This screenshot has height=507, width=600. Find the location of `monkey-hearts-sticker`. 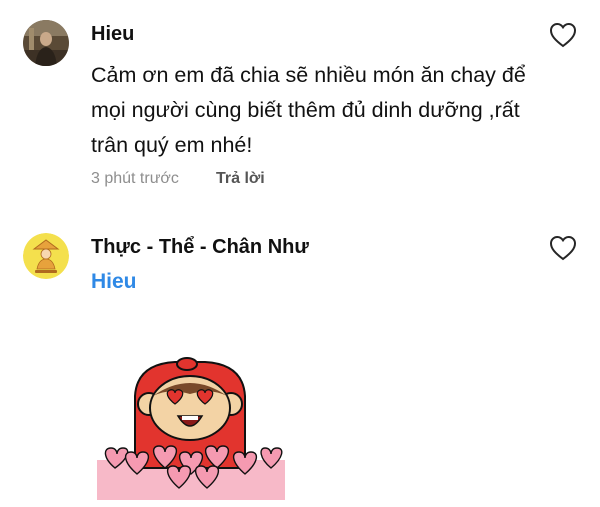

monkey-hearts-sticker is located at coordinates (192, 429).